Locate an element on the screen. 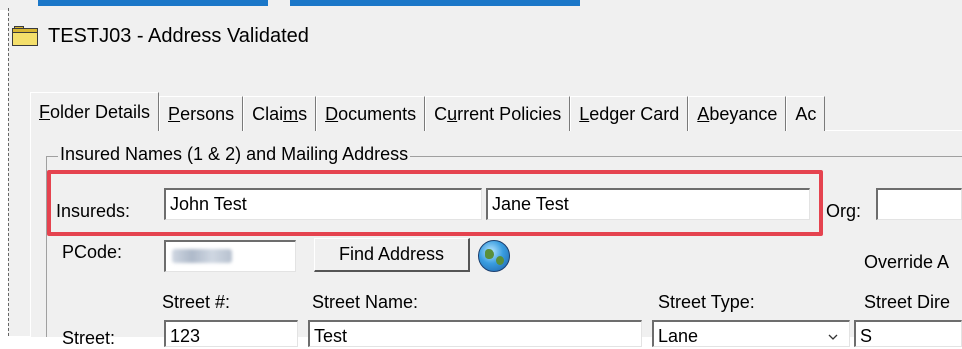  tab-ledger-card: Ledger Card is located at coordinates (629, 113).